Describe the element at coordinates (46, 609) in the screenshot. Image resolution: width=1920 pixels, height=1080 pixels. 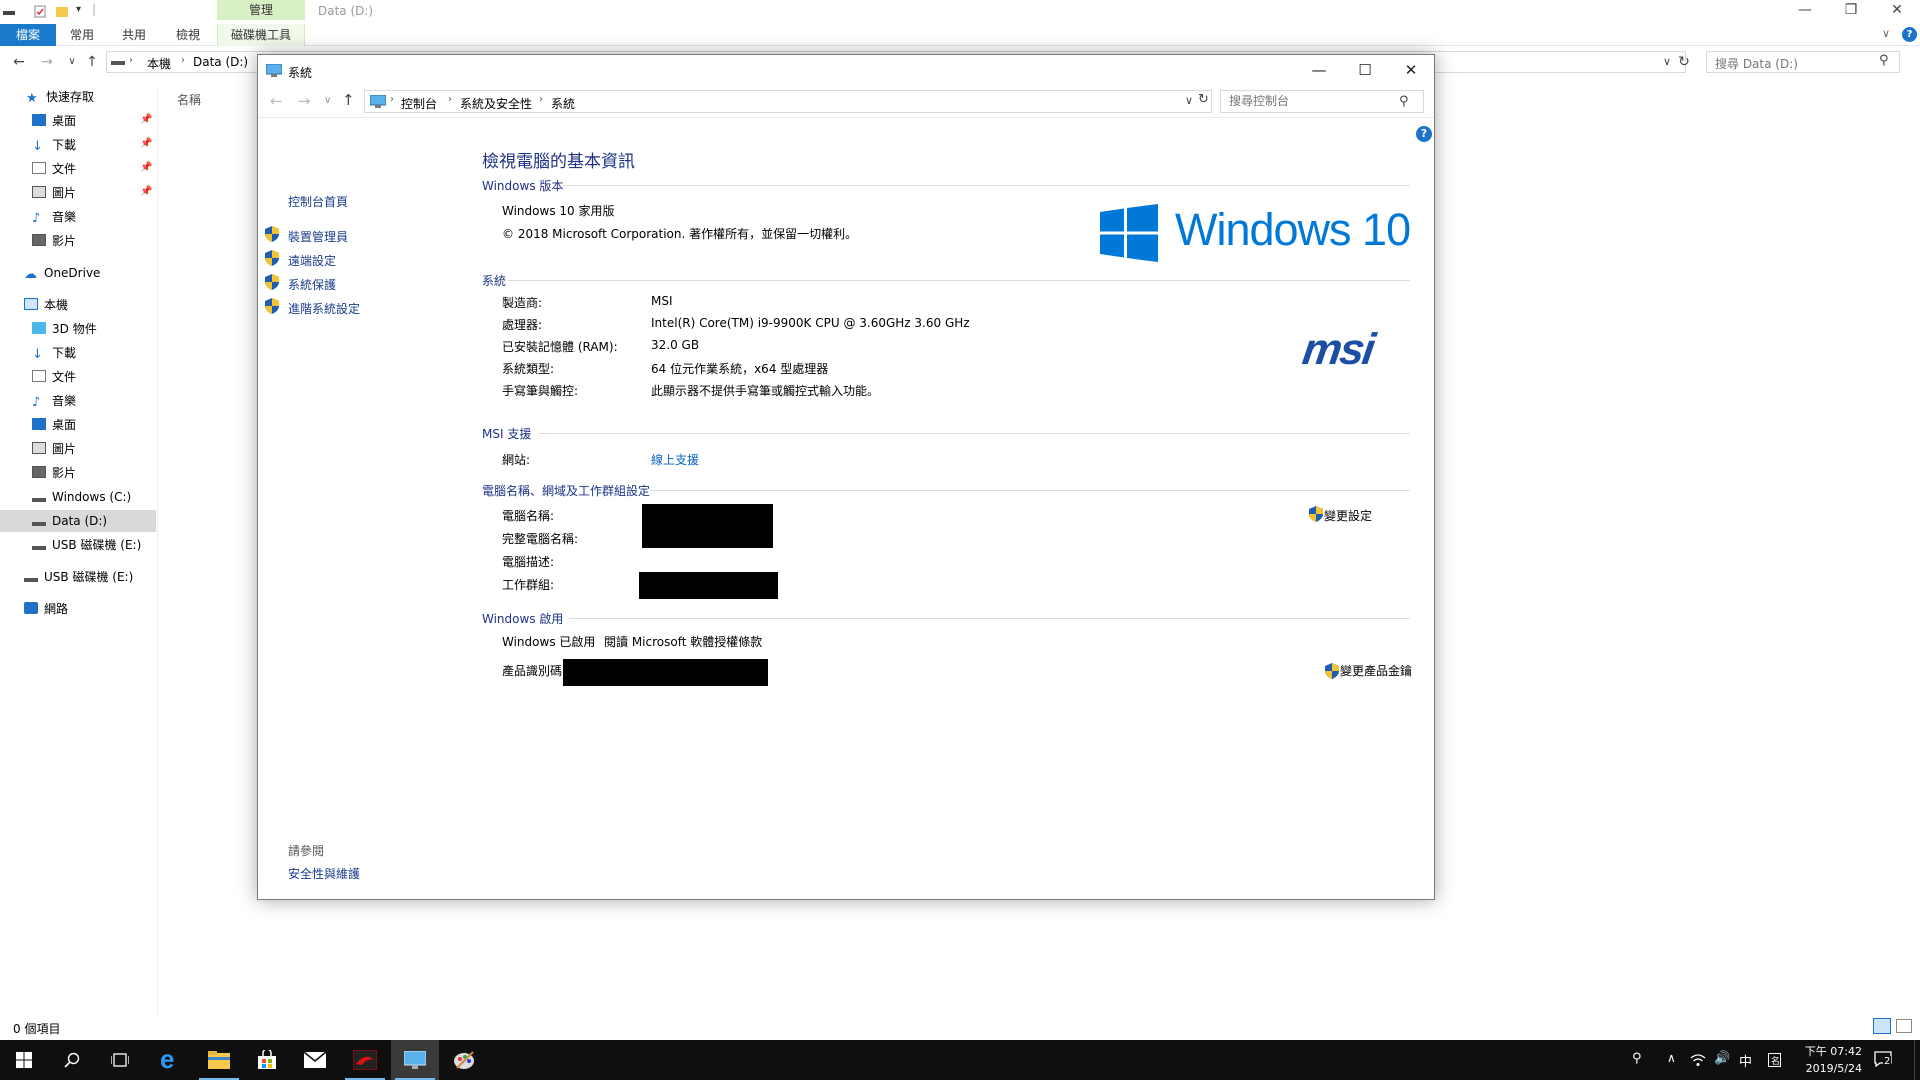
I see `sidebar-item-network: 網路` at that location.